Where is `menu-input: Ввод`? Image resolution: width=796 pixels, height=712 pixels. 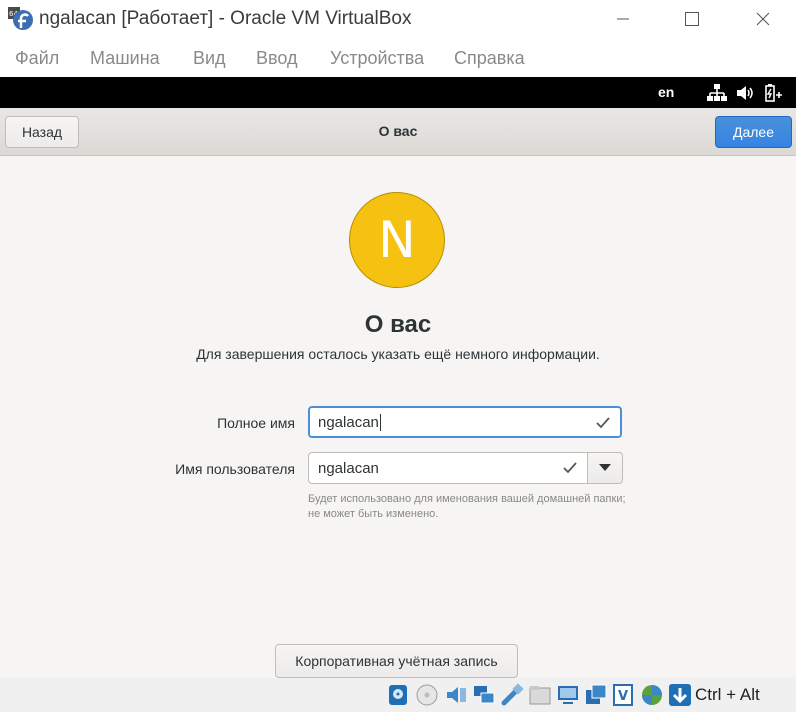 menu-input: Ввод is located at coordinates (276, 58).